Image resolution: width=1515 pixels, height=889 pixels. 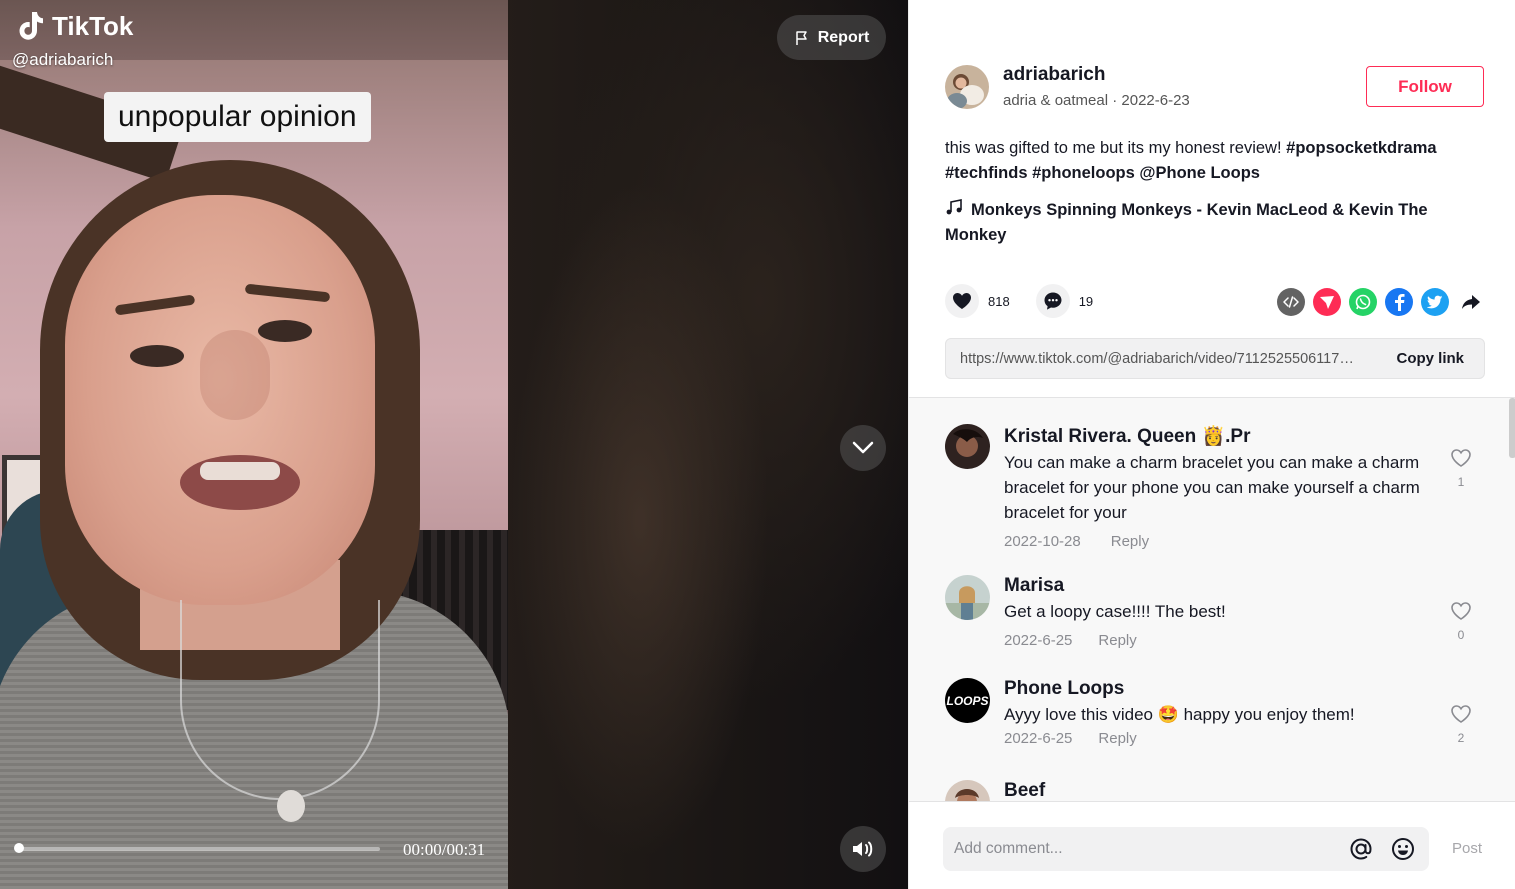 What do you see at coordinates (1115, 611) in the screenshot?
I see `comment-text: Get a loopy case!!!! The best!` at bounding box center [1115, 611].